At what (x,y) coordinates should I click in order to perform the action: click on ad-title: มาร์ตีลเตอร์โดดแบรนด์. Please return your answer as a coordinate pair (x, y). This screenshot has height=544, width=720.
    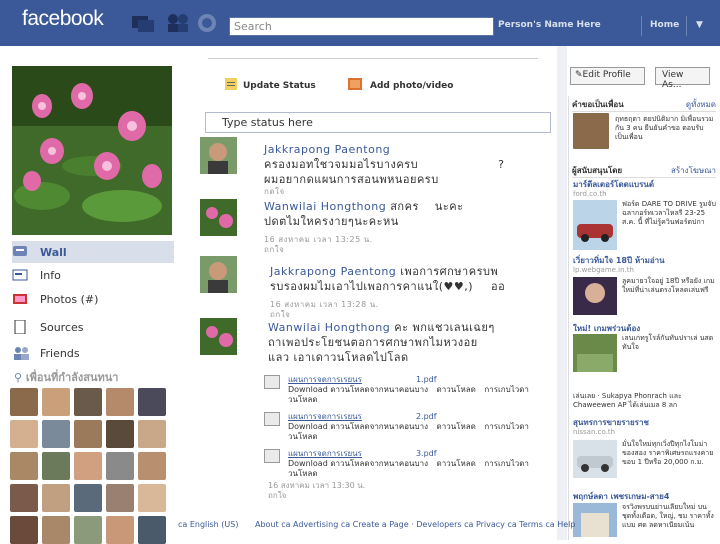
    Looking at the image, I should click on (645, 184).